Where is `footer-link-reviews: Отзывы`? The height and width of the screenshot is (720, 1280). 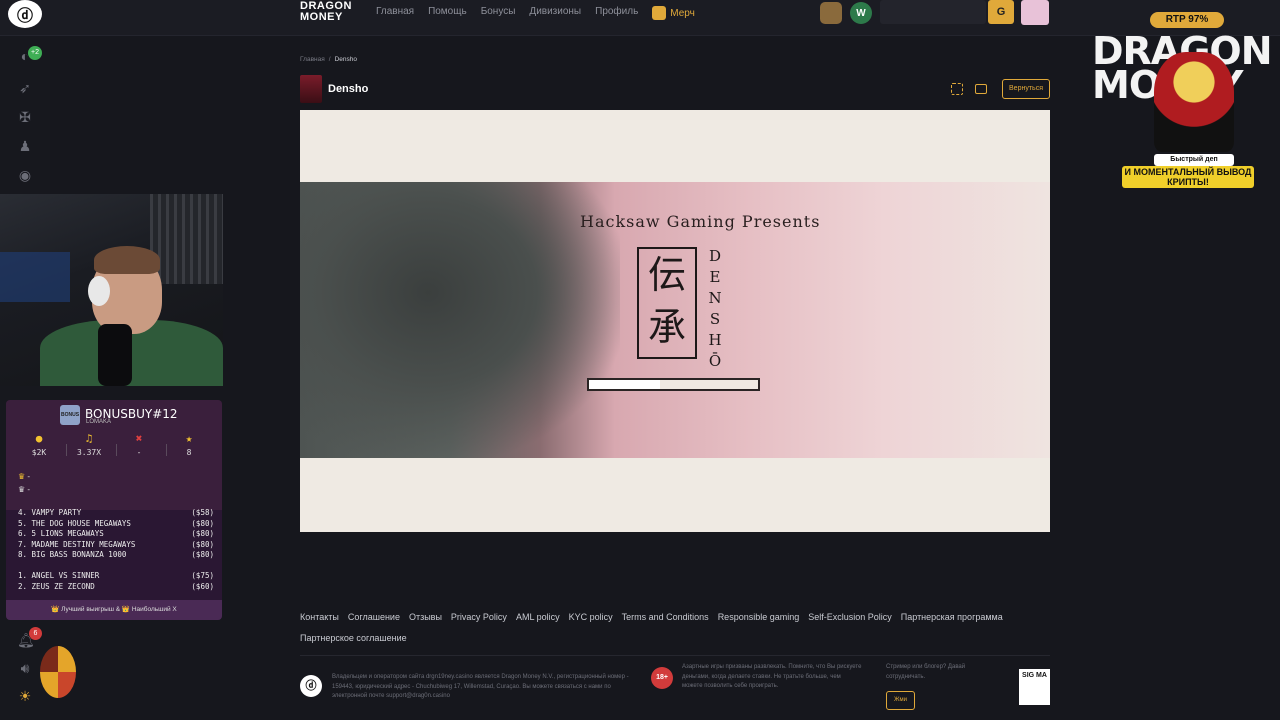 footer-link-reviews: Отзывы is located at coordinates (425, 617).